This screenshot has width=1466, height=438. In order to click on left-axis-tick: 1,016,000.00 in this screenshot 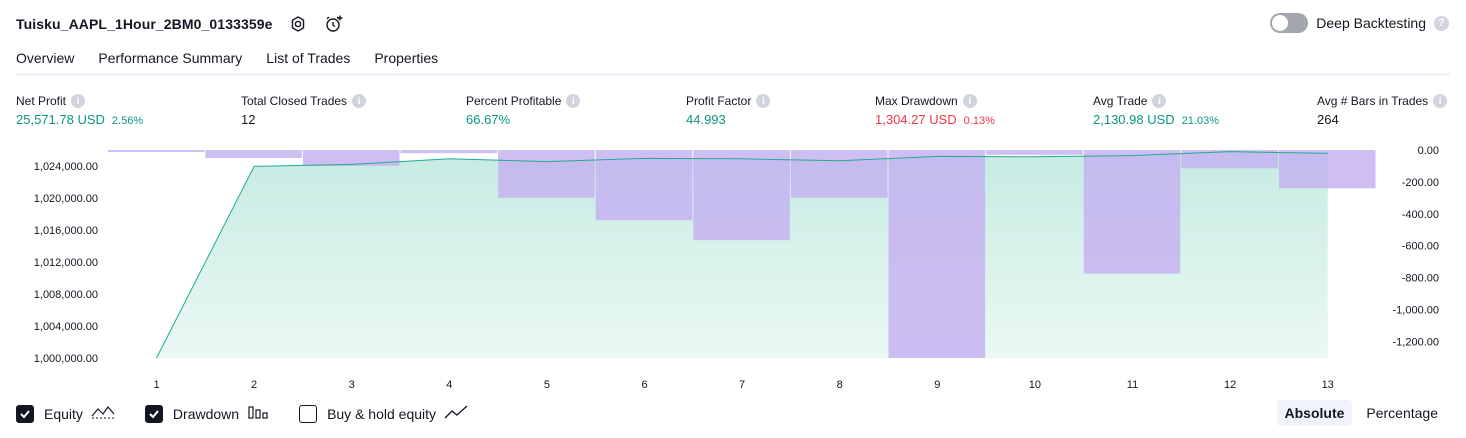, I will do `click(66, 231)`.